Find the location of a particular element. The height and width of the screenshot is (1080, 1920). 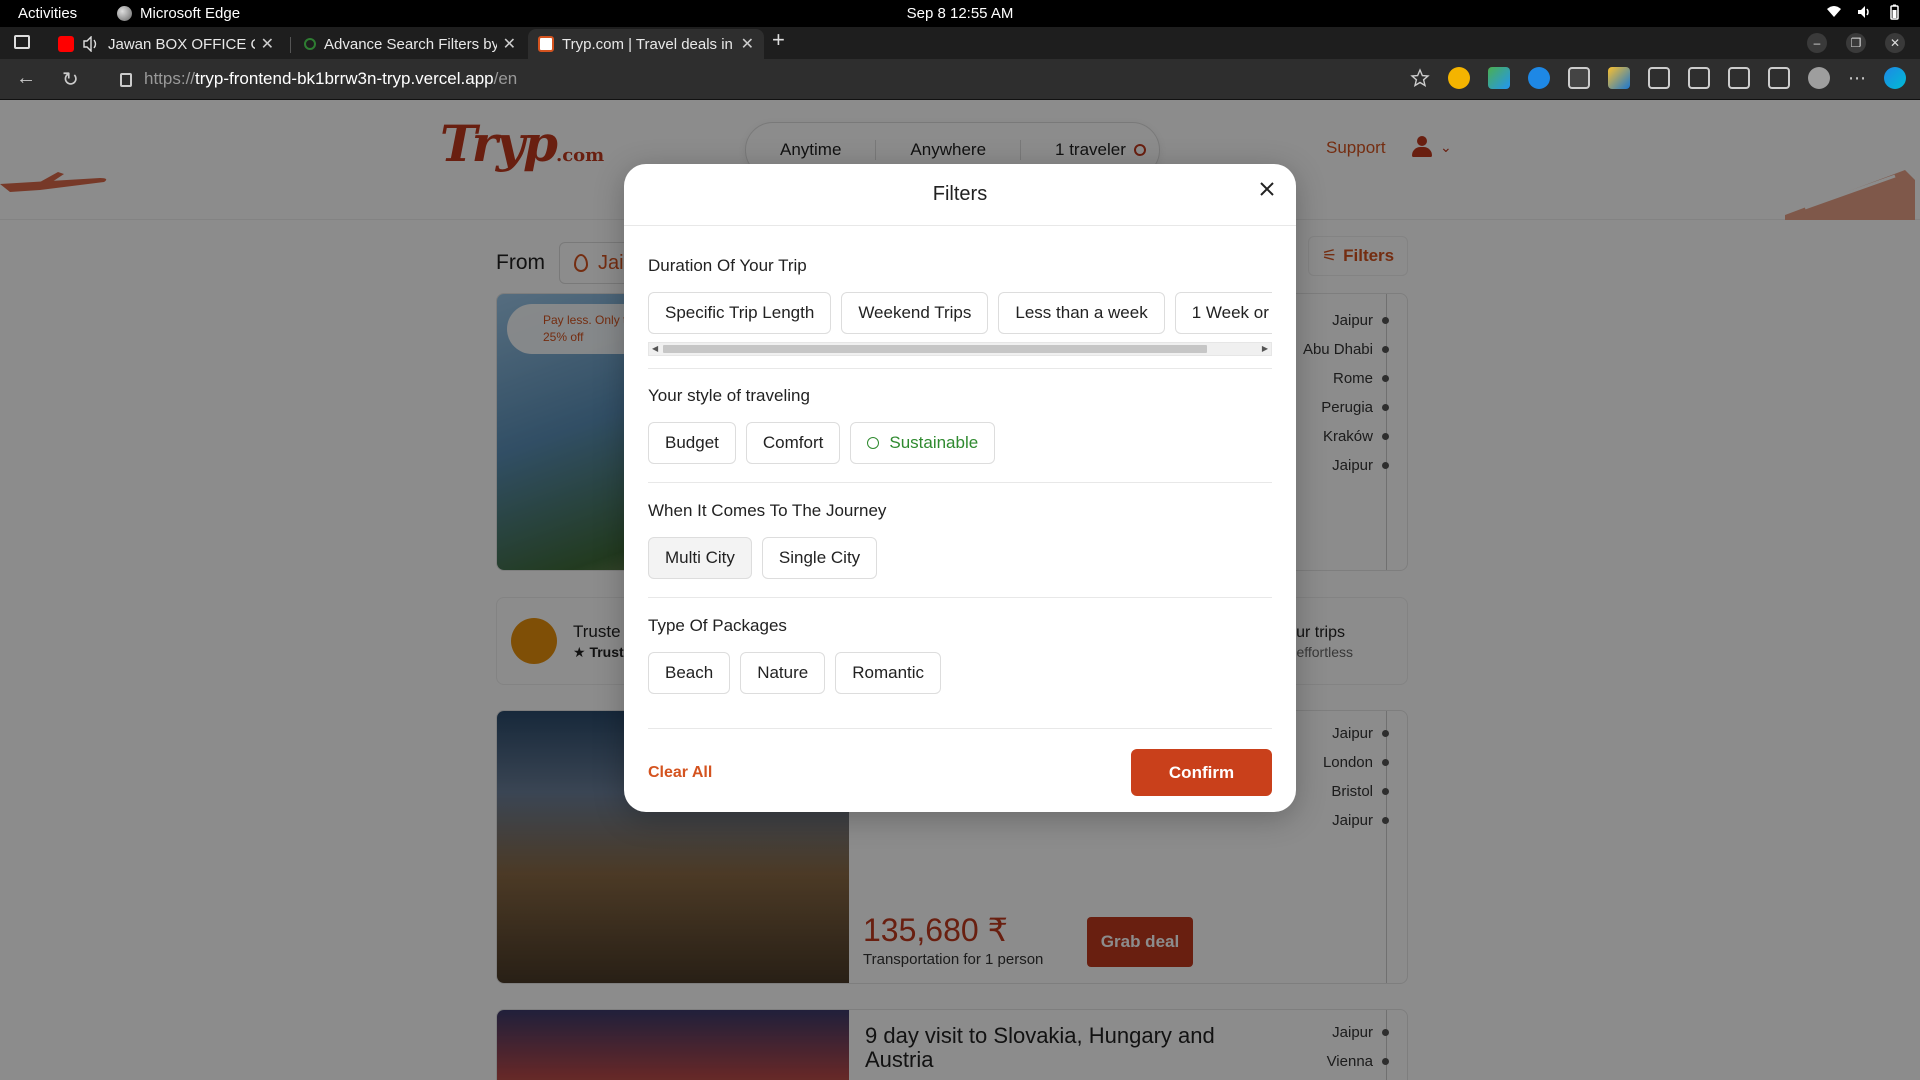

extensions-puzzle-icon is located at coordinates (1659, 78).